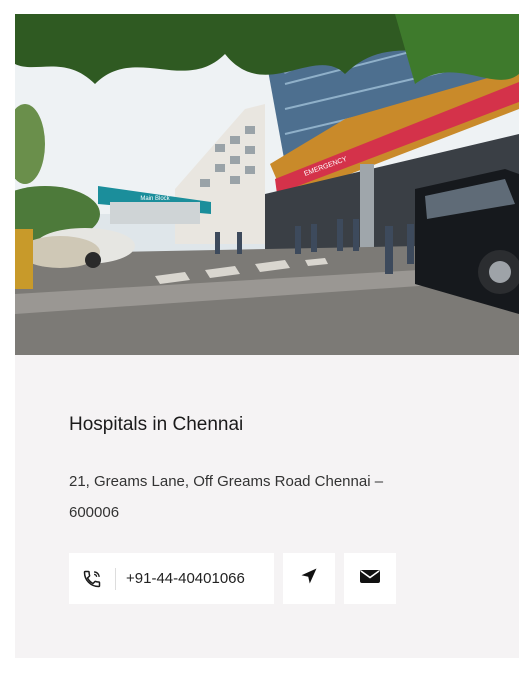 The image size is (531, 675). Describe the element at coordinates (155, 199) in the screenshot. I see `main-block-sign: Main Block` at that location.